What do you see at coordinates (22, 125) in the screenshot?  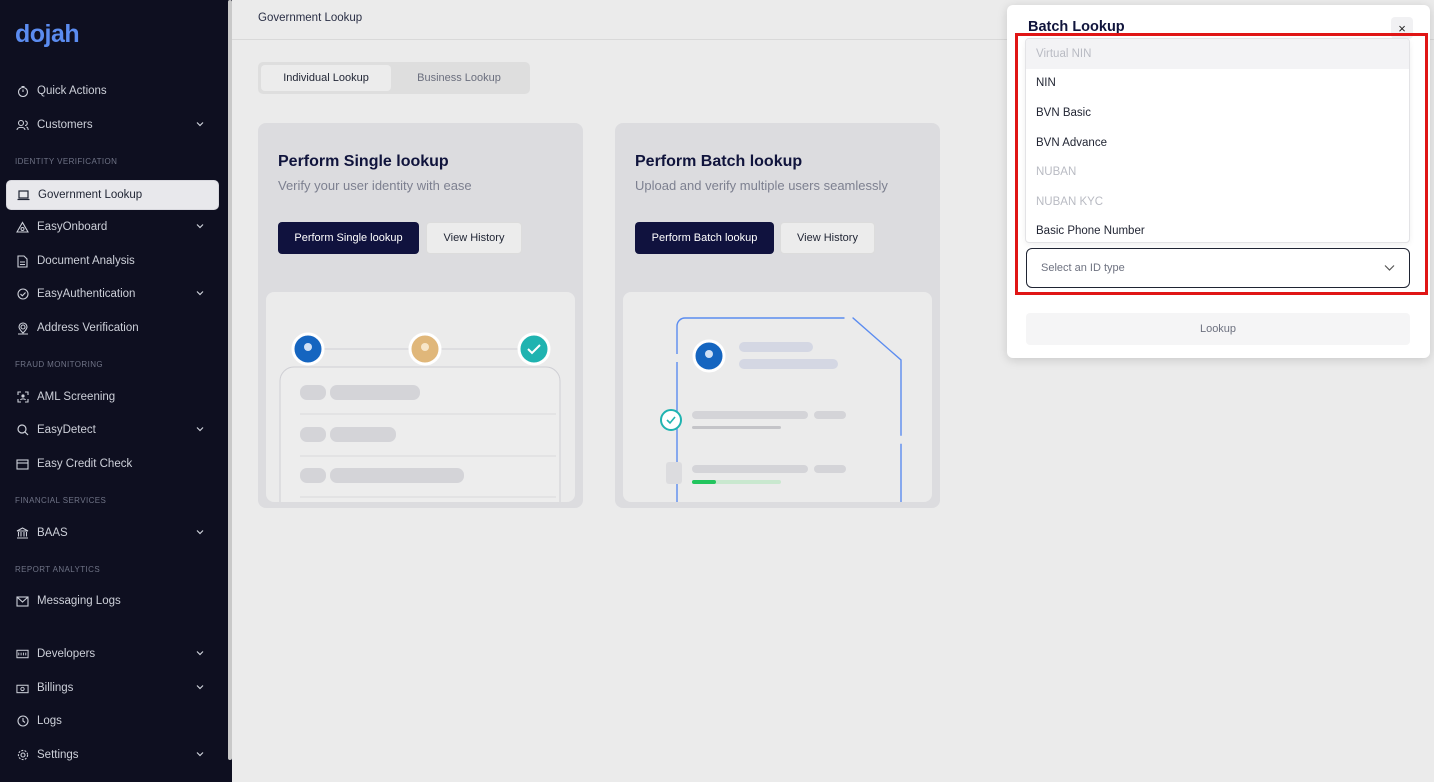 I see `users-icon` at bounding box center [22, 125].